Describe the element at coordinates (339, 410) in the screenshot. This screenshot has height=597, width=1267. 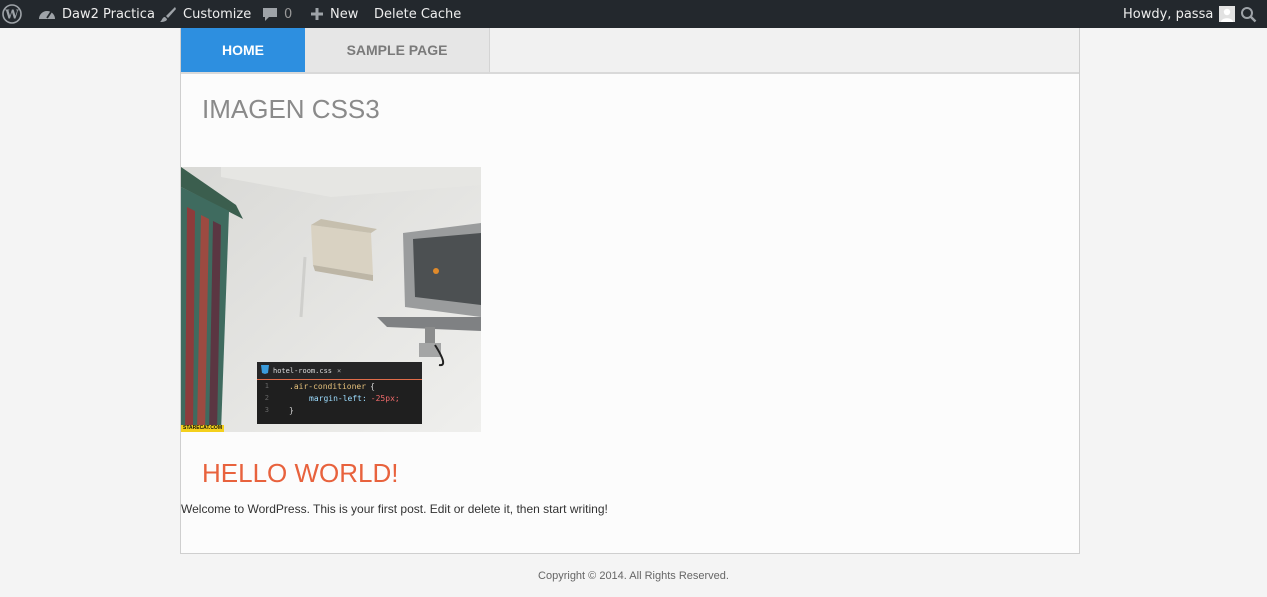
I see `code-line: 3 }` at that location.